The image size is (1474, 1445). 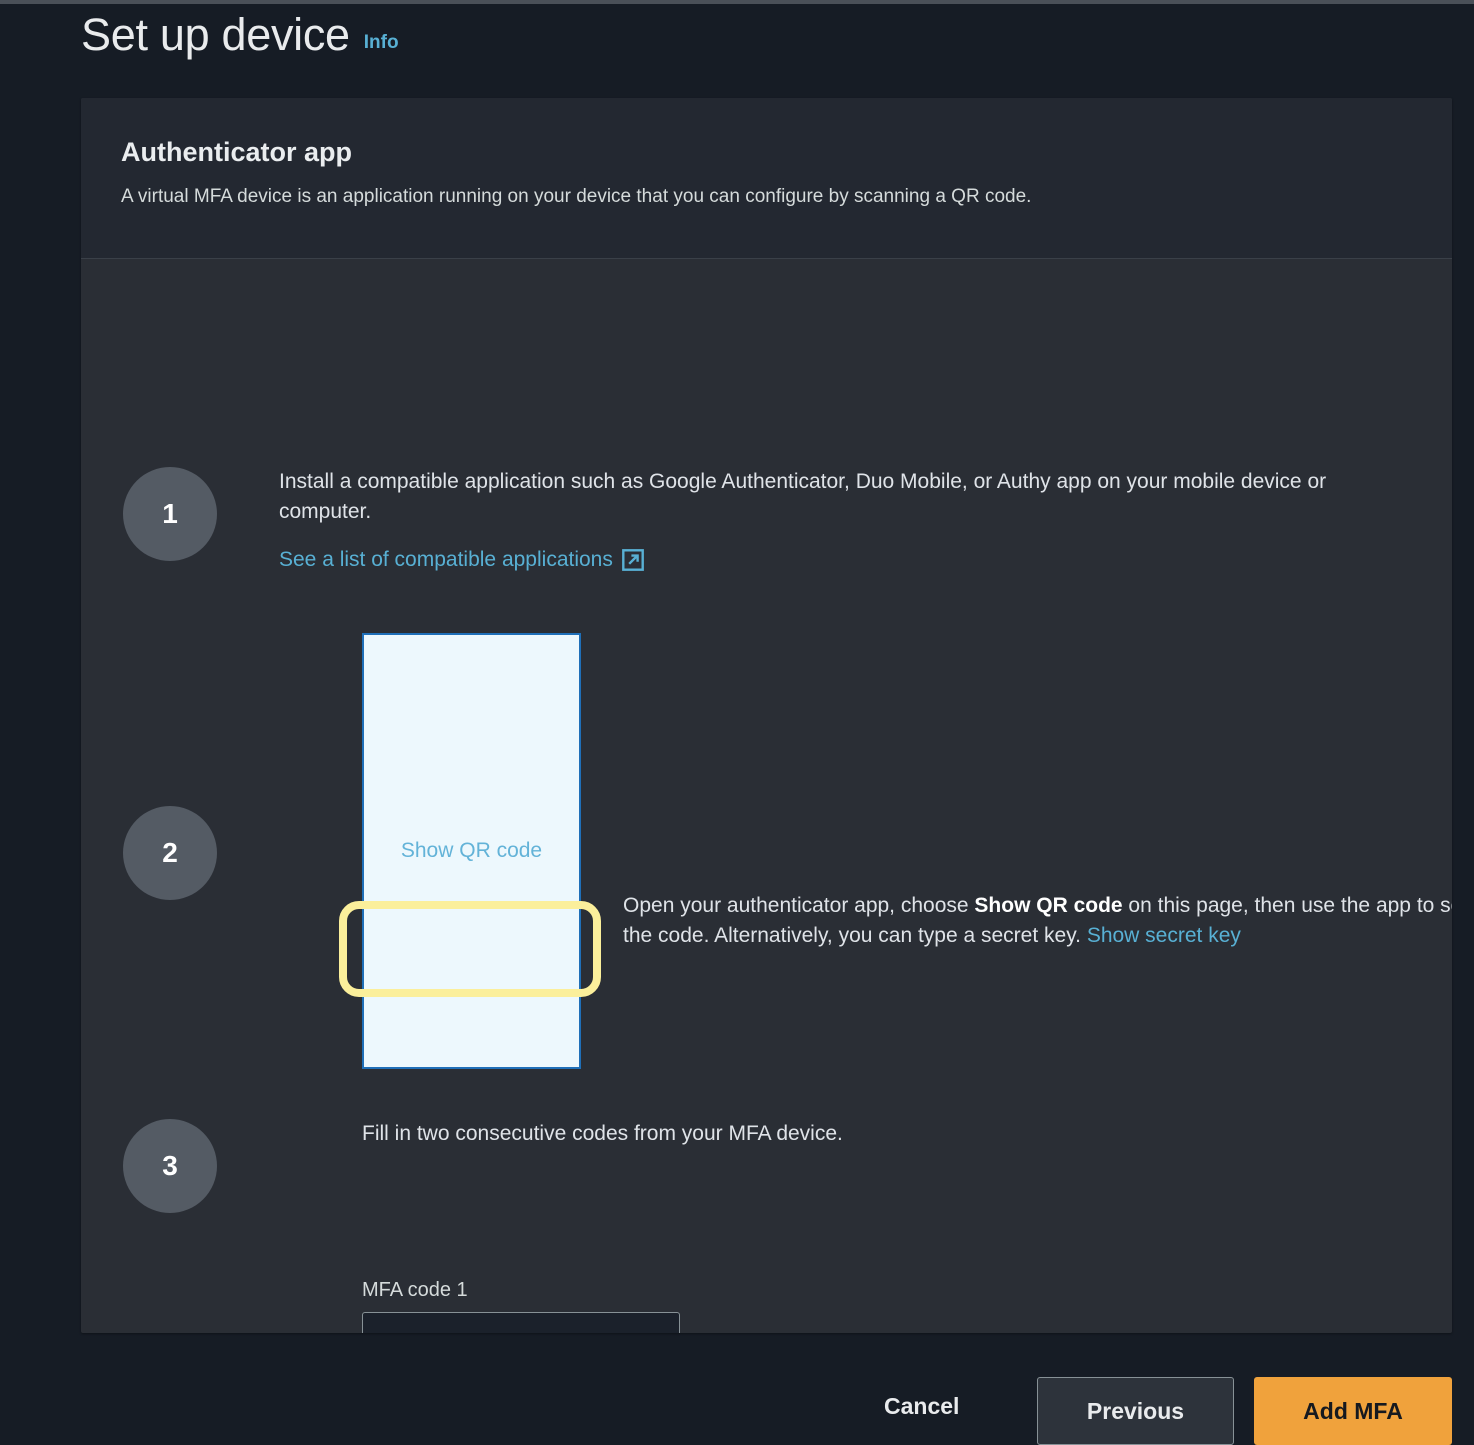 What do you see at coordinates (415, 1290) in the screenshot?
I see `mfa-code-1-label: MFA code 1` at bounding box center [415, 1290].